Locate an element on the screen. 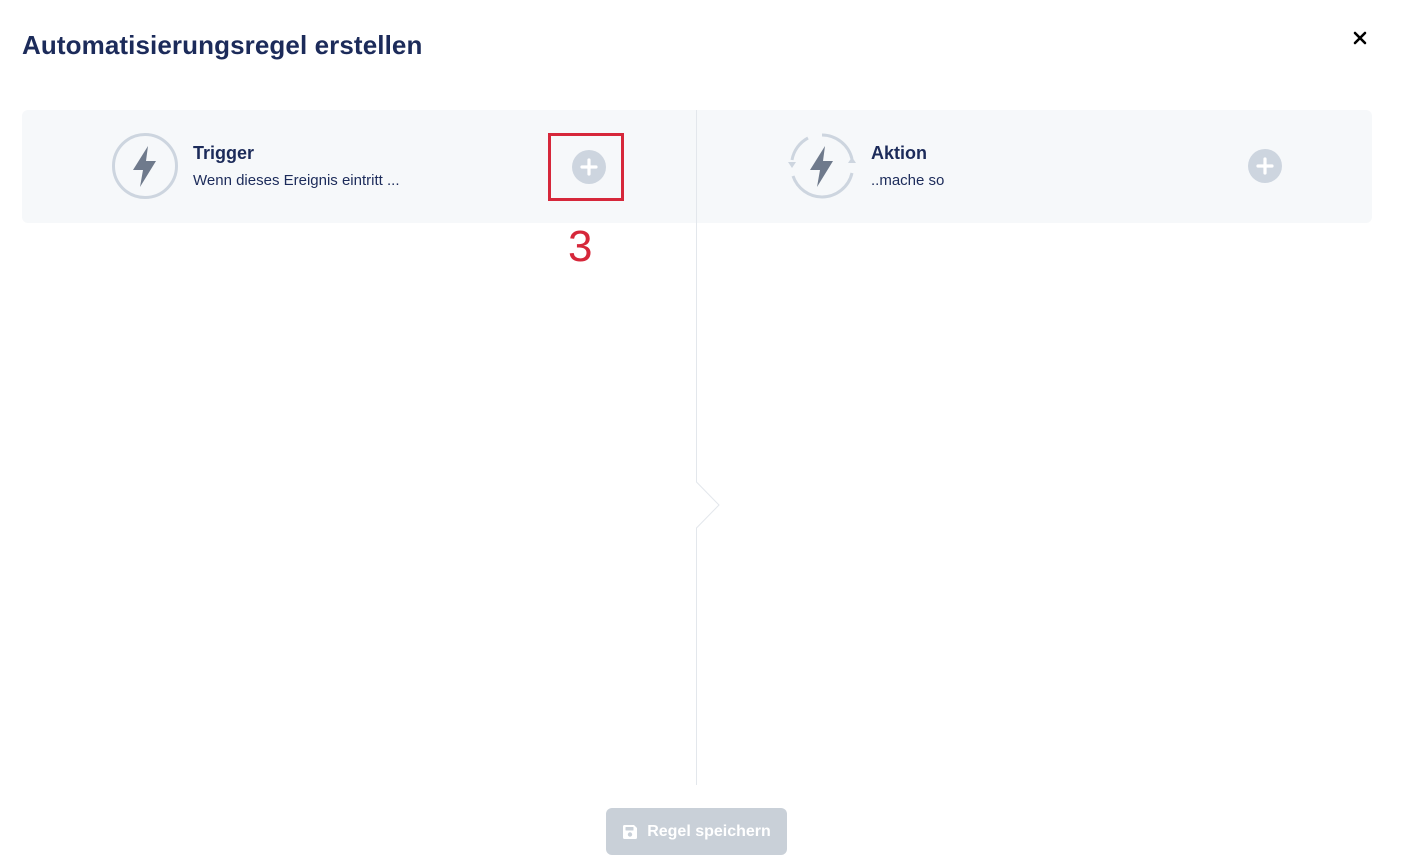  trigger-title: Trigger is located at coordinates (224, 153).